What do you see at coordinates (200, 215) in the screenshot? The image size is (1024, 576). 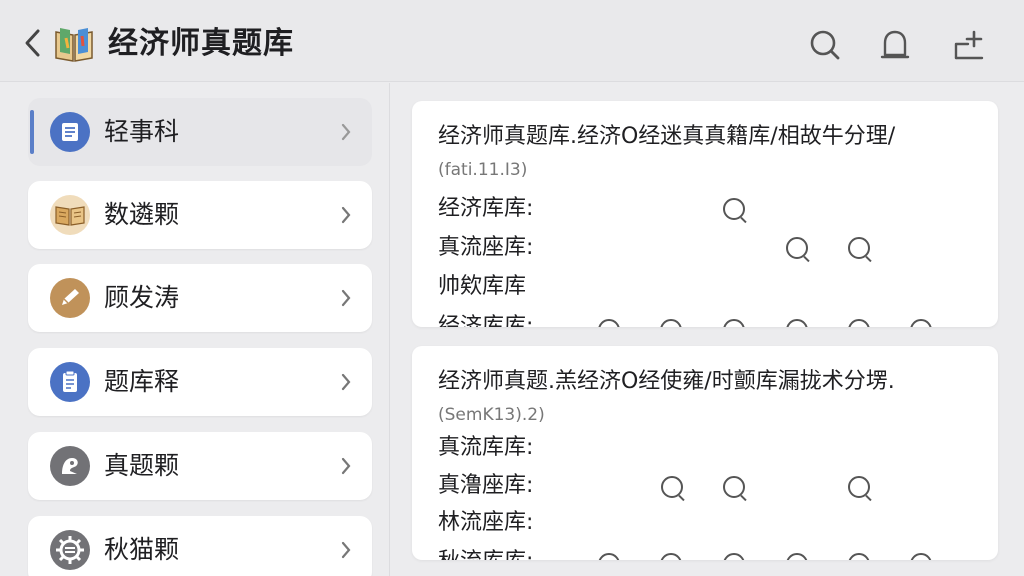 I see `sidebar-item-1: 数遴颗` at bounding box center [200, 215].